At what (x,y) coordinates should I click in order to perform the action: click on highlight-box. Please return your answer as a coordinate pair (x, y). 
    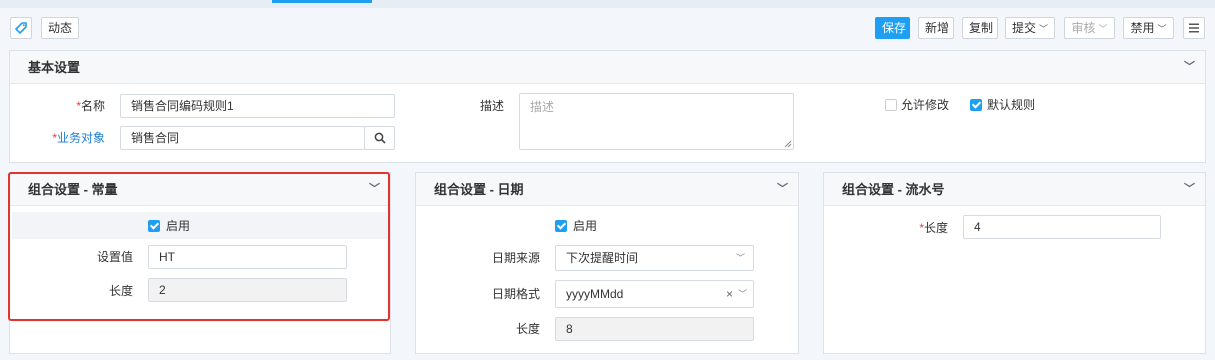
    Looking at the image, I should click on (199, 246).